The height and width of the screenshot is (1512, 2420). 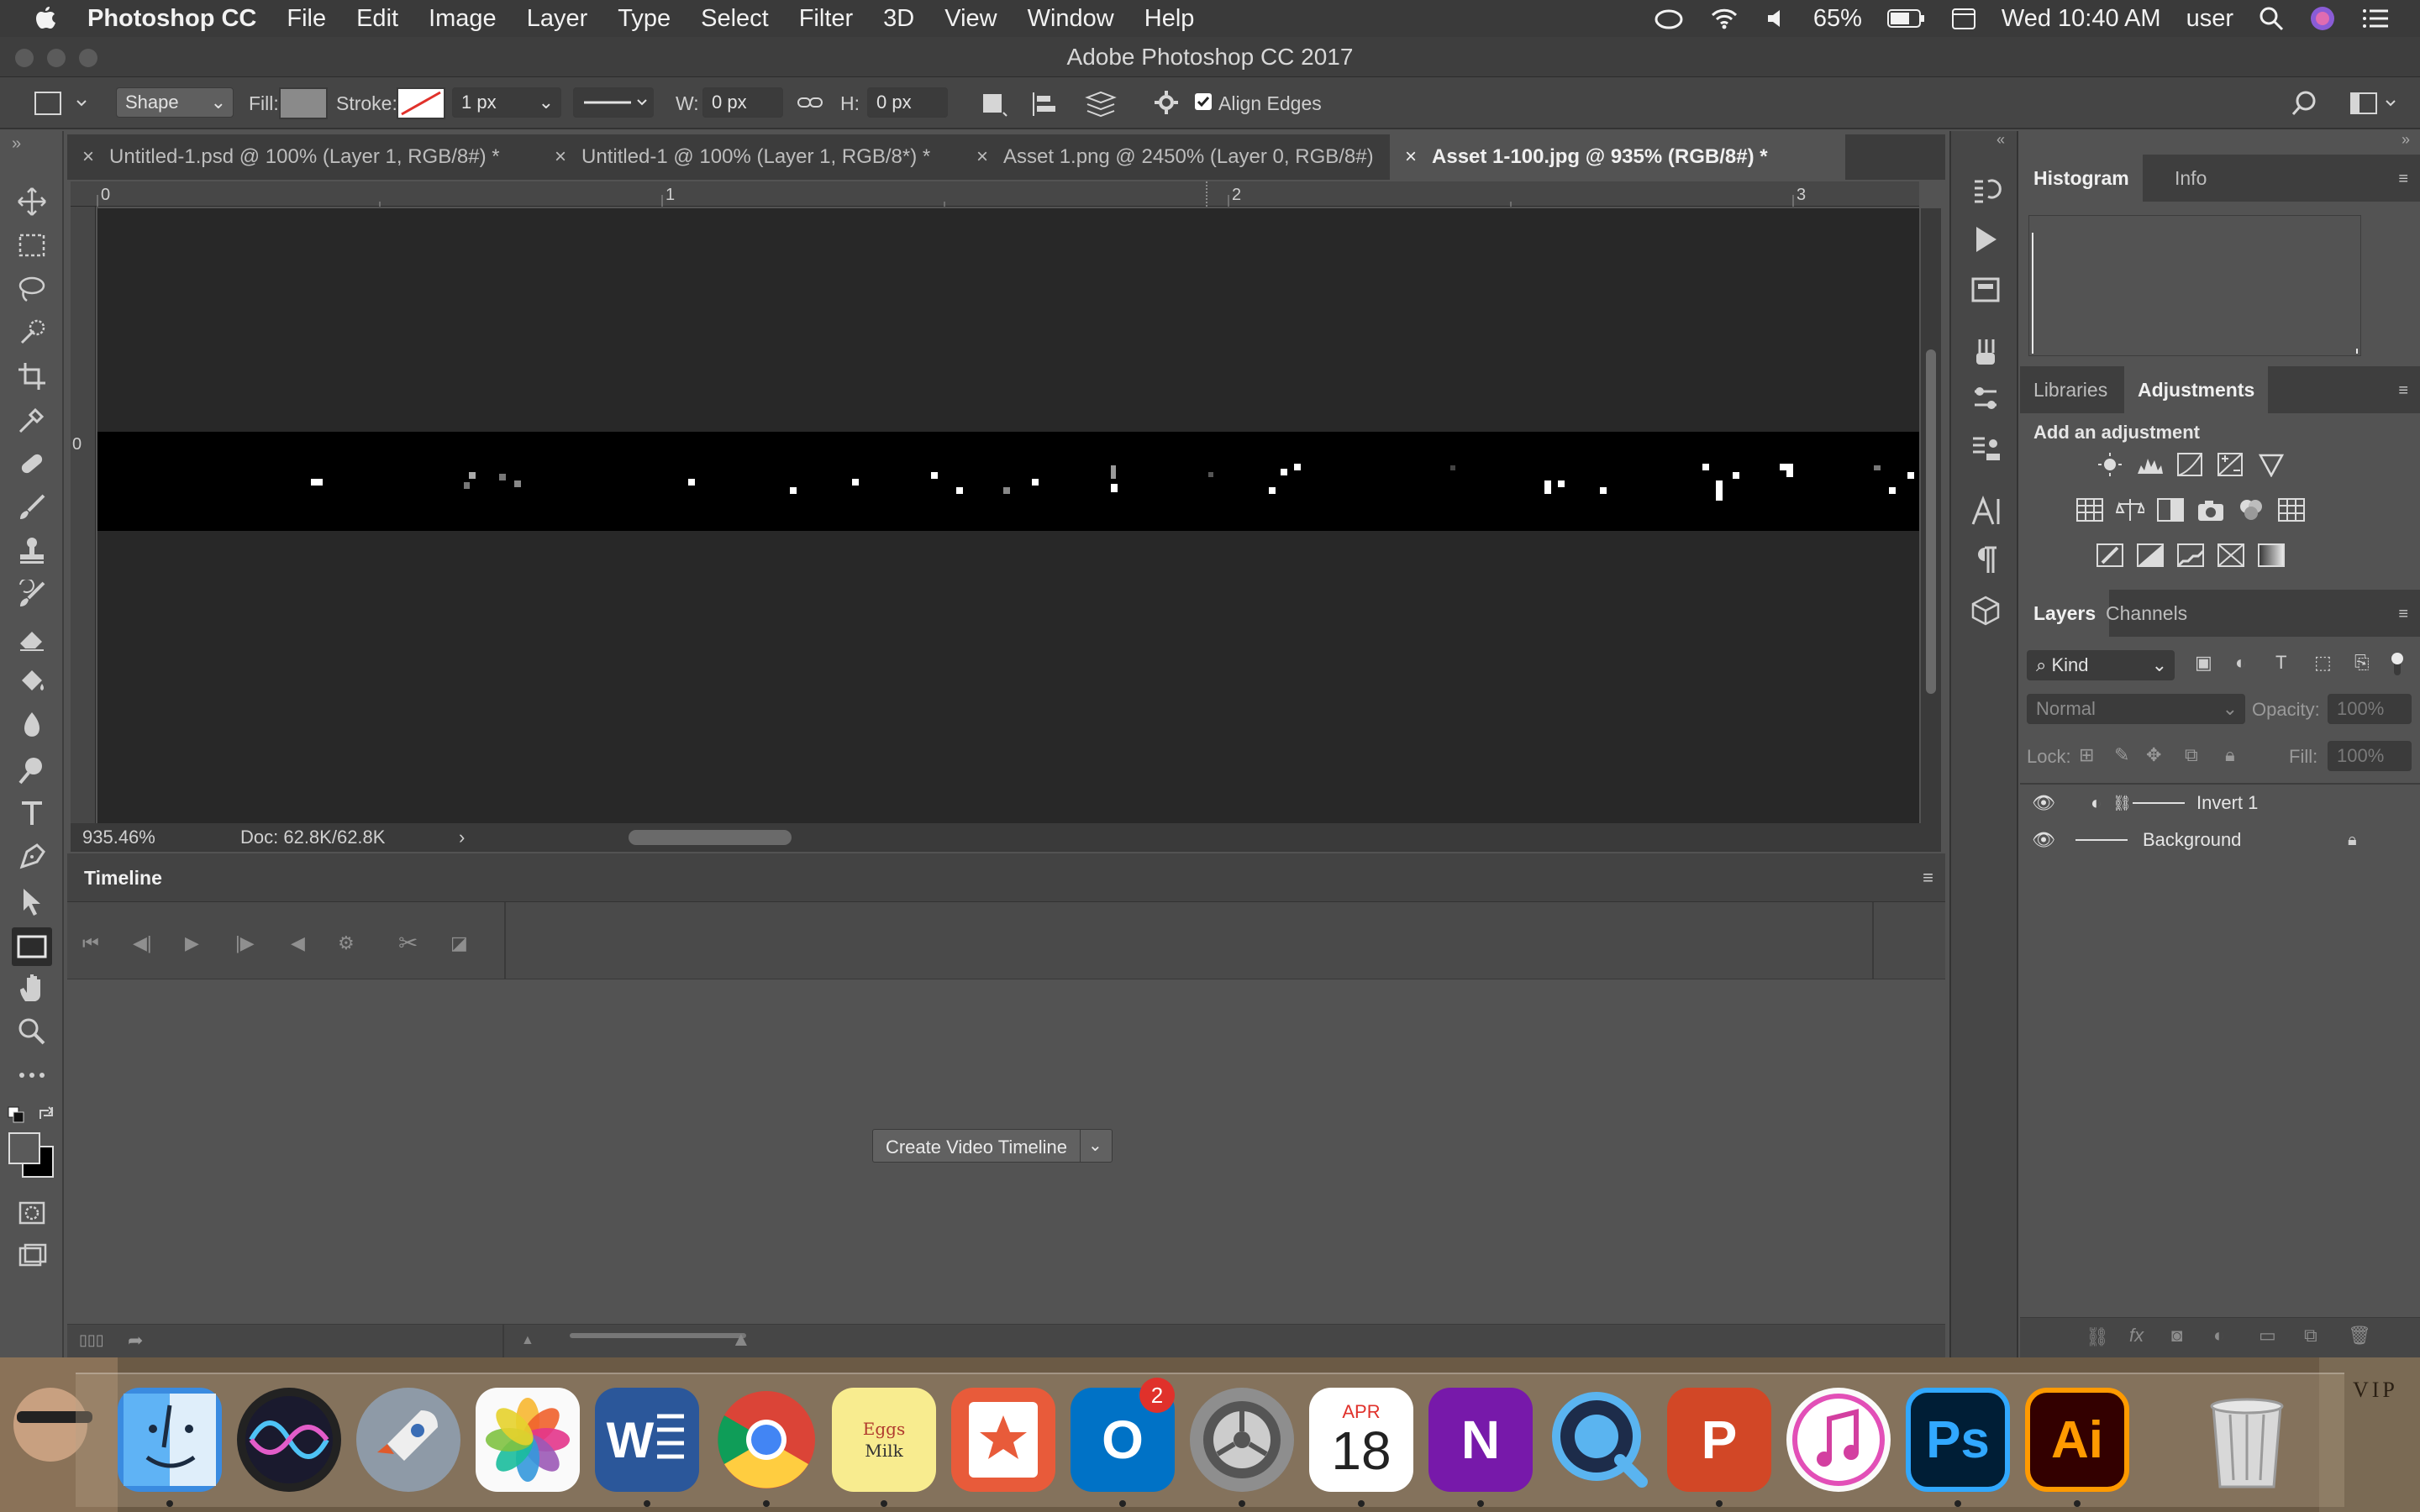 What do you see at coordinates (2136, 709) in the screenshot?
I see `blend-mode-select: Normal ⌄` at bounding box center [2136, 709].